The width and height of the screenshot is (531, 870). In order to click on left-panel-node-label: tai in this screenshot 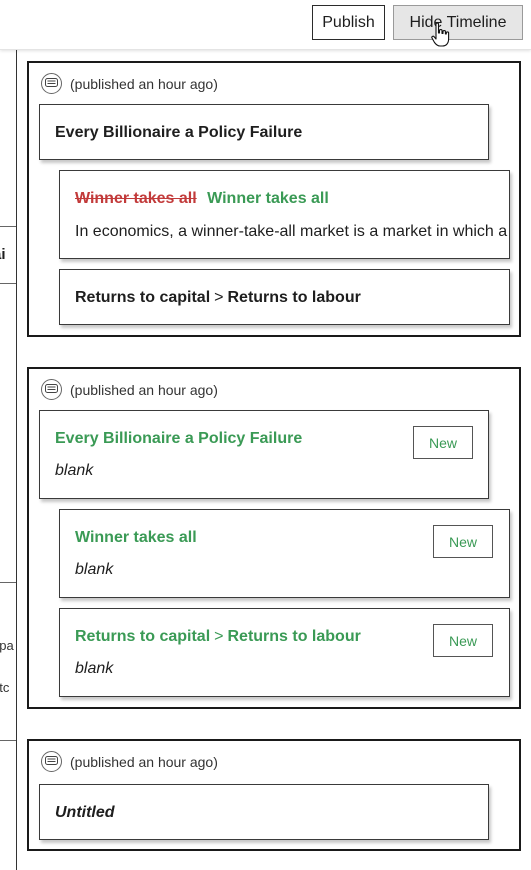, I will do `click(3, 254)`.